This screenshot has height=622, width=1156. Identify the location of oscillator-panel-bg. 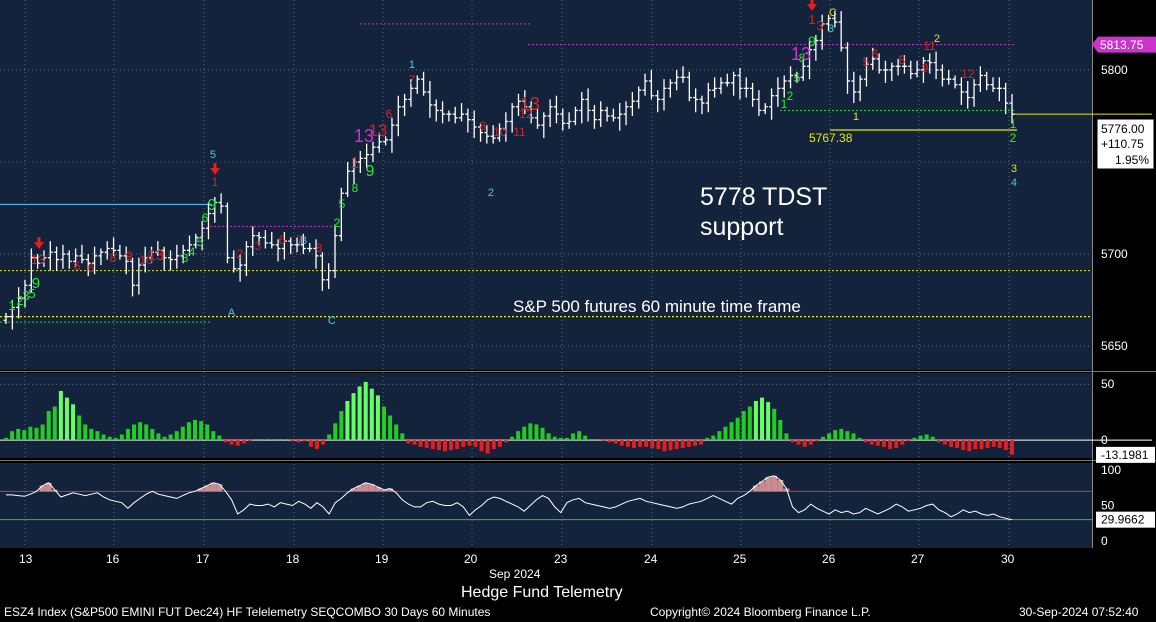
(546, 415).